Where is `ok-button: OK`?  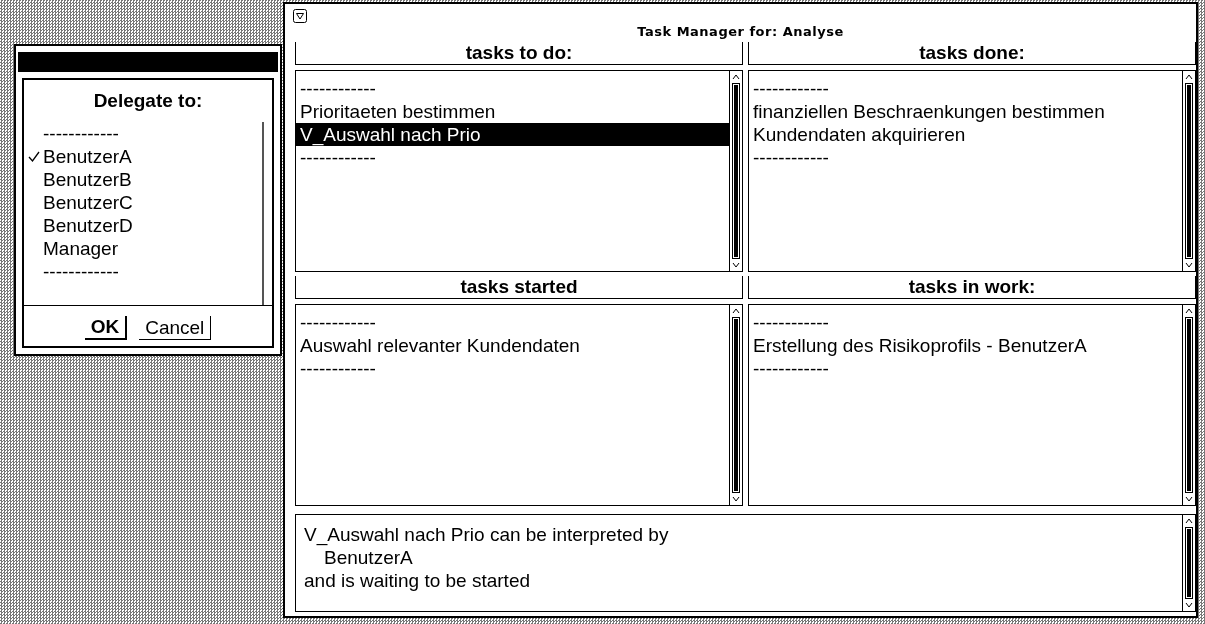
ok-button: OK is located at coordinates (106, 328).